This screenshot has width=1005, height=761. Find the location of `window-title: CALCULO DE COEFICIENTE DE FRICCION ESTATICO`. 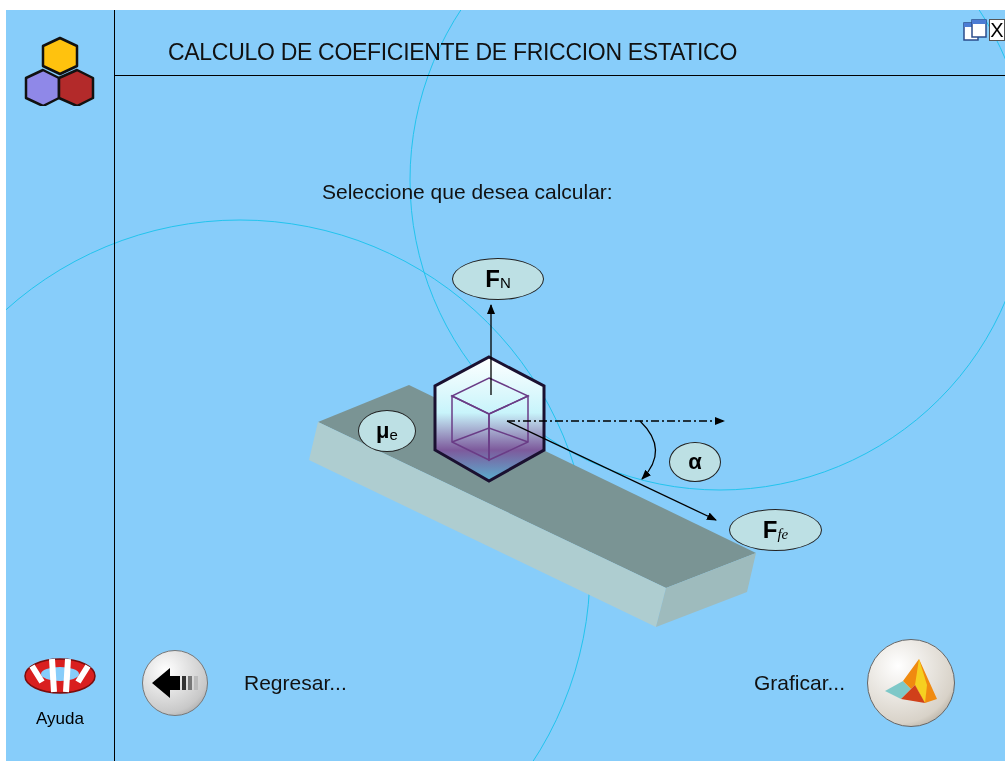

window-title: CALCULO DE COEFICIENTE DE FRICCION ESTATICO is located at coordinates (452, 52).